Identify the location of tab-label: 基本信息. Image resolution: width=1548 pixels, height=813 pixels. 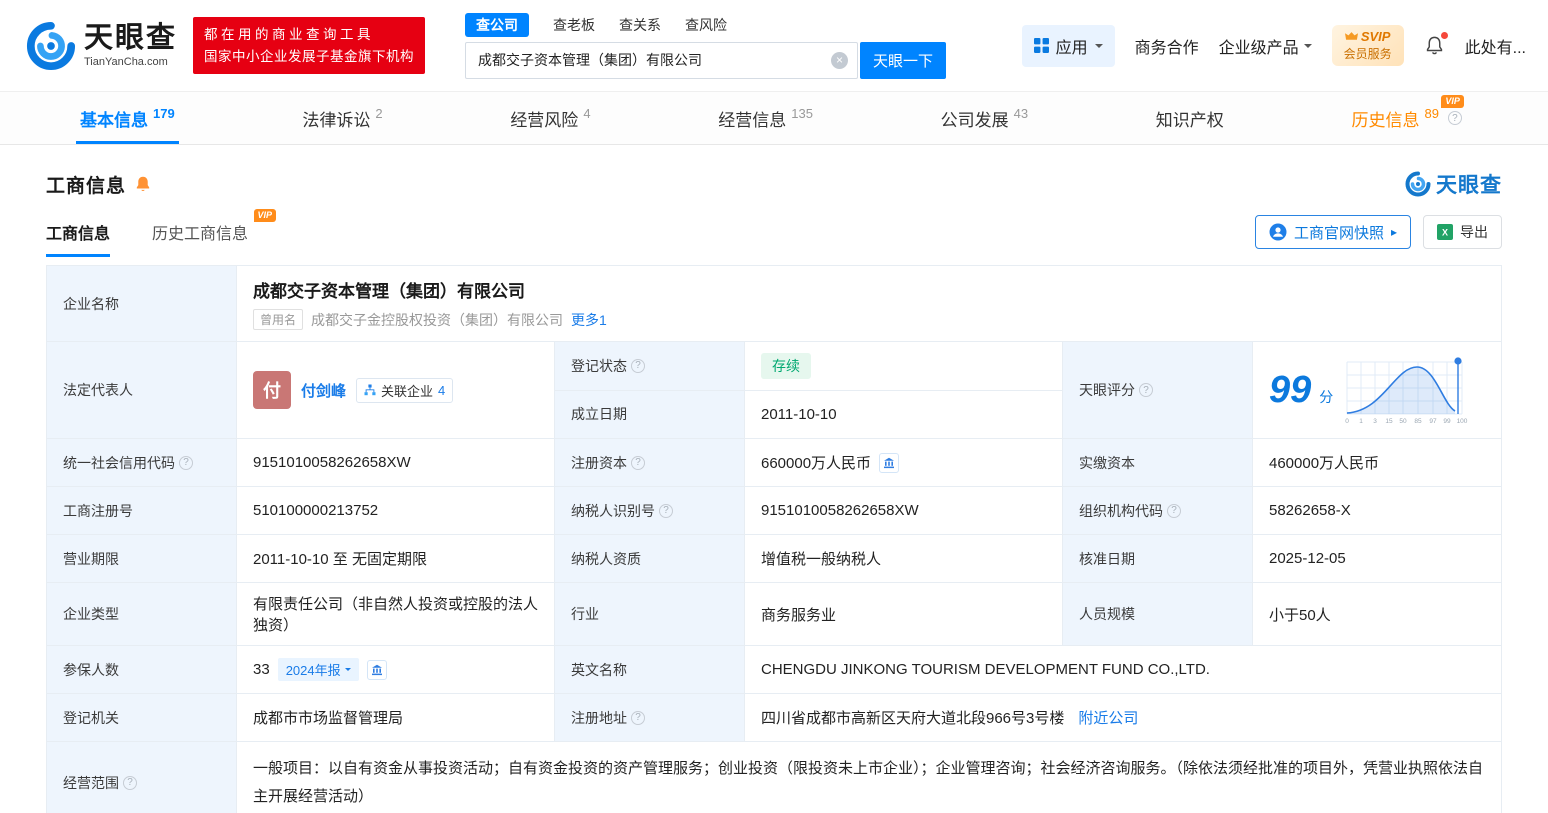
(114, 120).